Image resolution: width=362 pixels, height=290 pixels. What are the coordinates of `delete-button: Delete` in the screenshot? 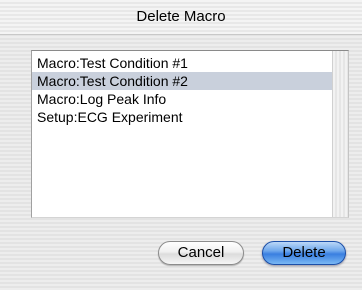 It's located at (304, 253).